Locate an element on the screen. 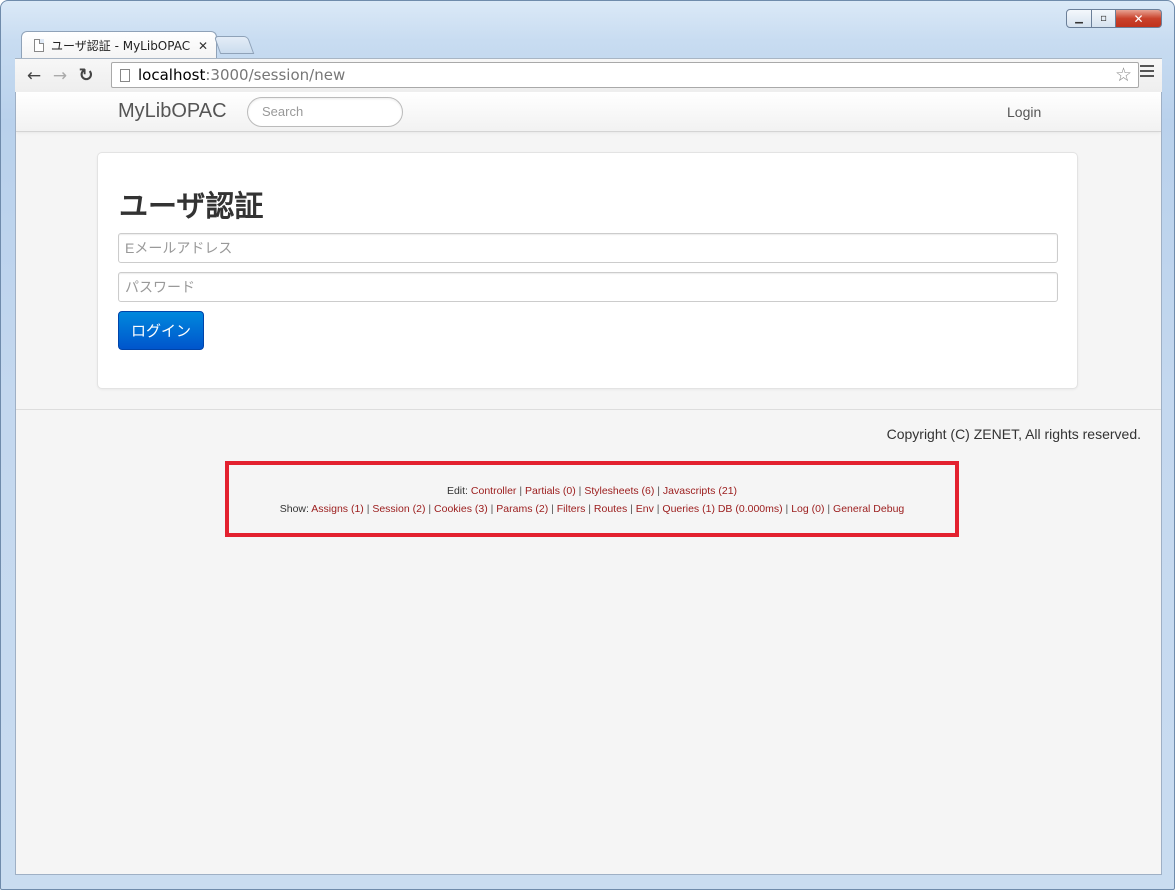 The image size is (1175, 890). back-arrow-icon: ← is located at coordinates (34, 76).